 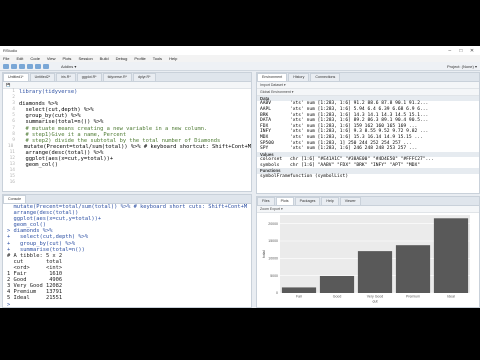 What do you see at coordinates (299, 77) in the screenshot?
I see `tab-1: History` at bounding box center [299, 77].